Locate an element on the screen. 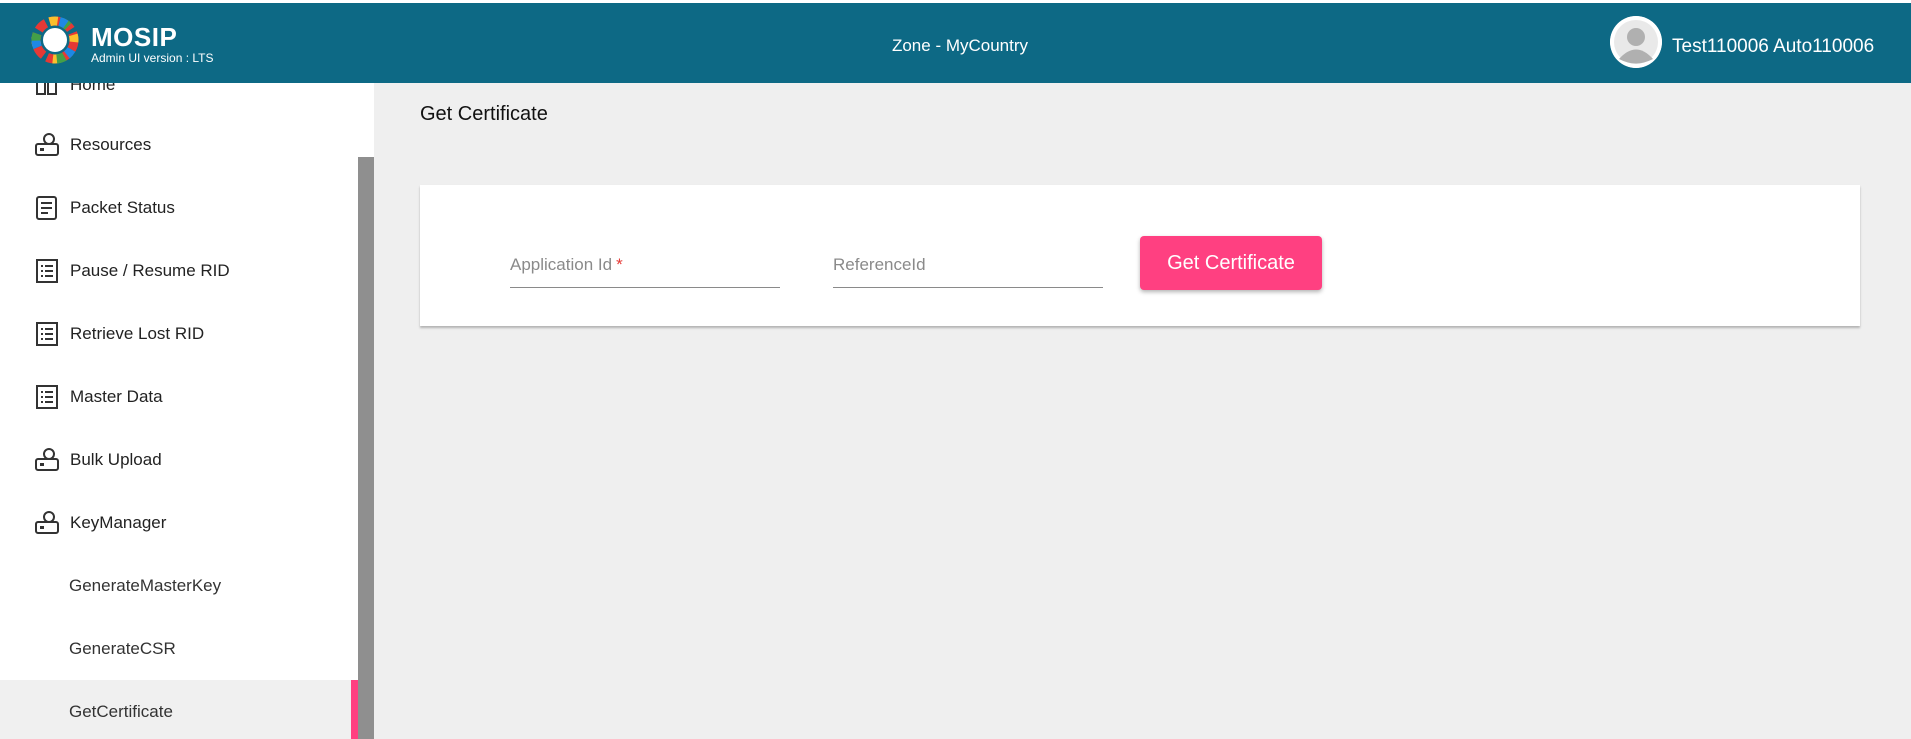 Image resolution: width=1911 pixels, height=739 pixels. sidebar-item-label: Retrieve Lost RID is located at coordinates (137, 333).